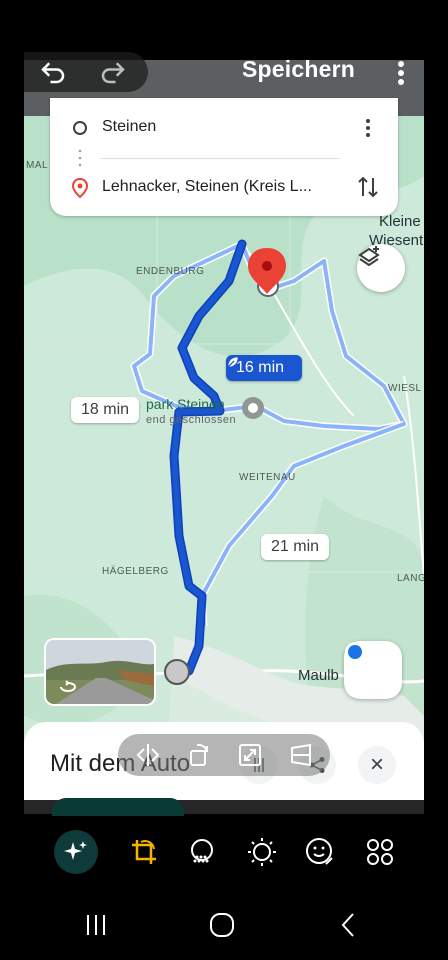  What do you see at coordinates (118, 807) in the screenshot?
I see `photo-bottom-shape` at bounding box center [118, 807].